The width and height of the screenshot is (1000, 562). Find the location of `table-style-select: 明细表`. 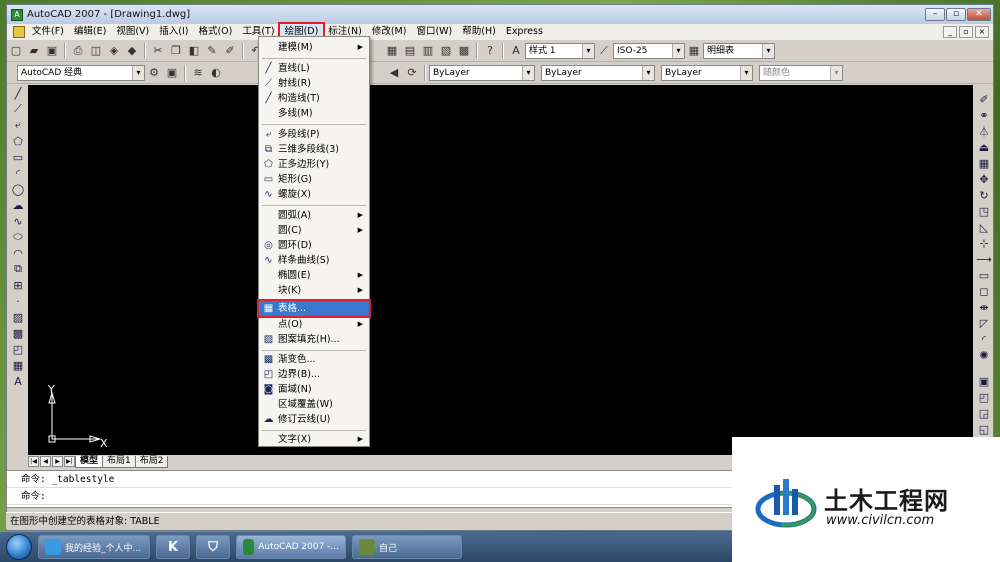

table-style-select: 明细表 is located at coordinates (739, 50).